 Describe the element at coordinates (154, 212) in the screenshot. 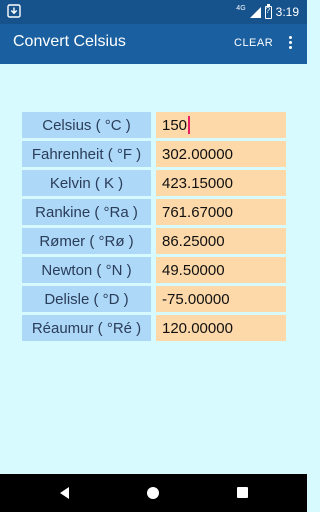

I see `row-rankine: Rankine ( °Ra ) 761.67000` at that location.